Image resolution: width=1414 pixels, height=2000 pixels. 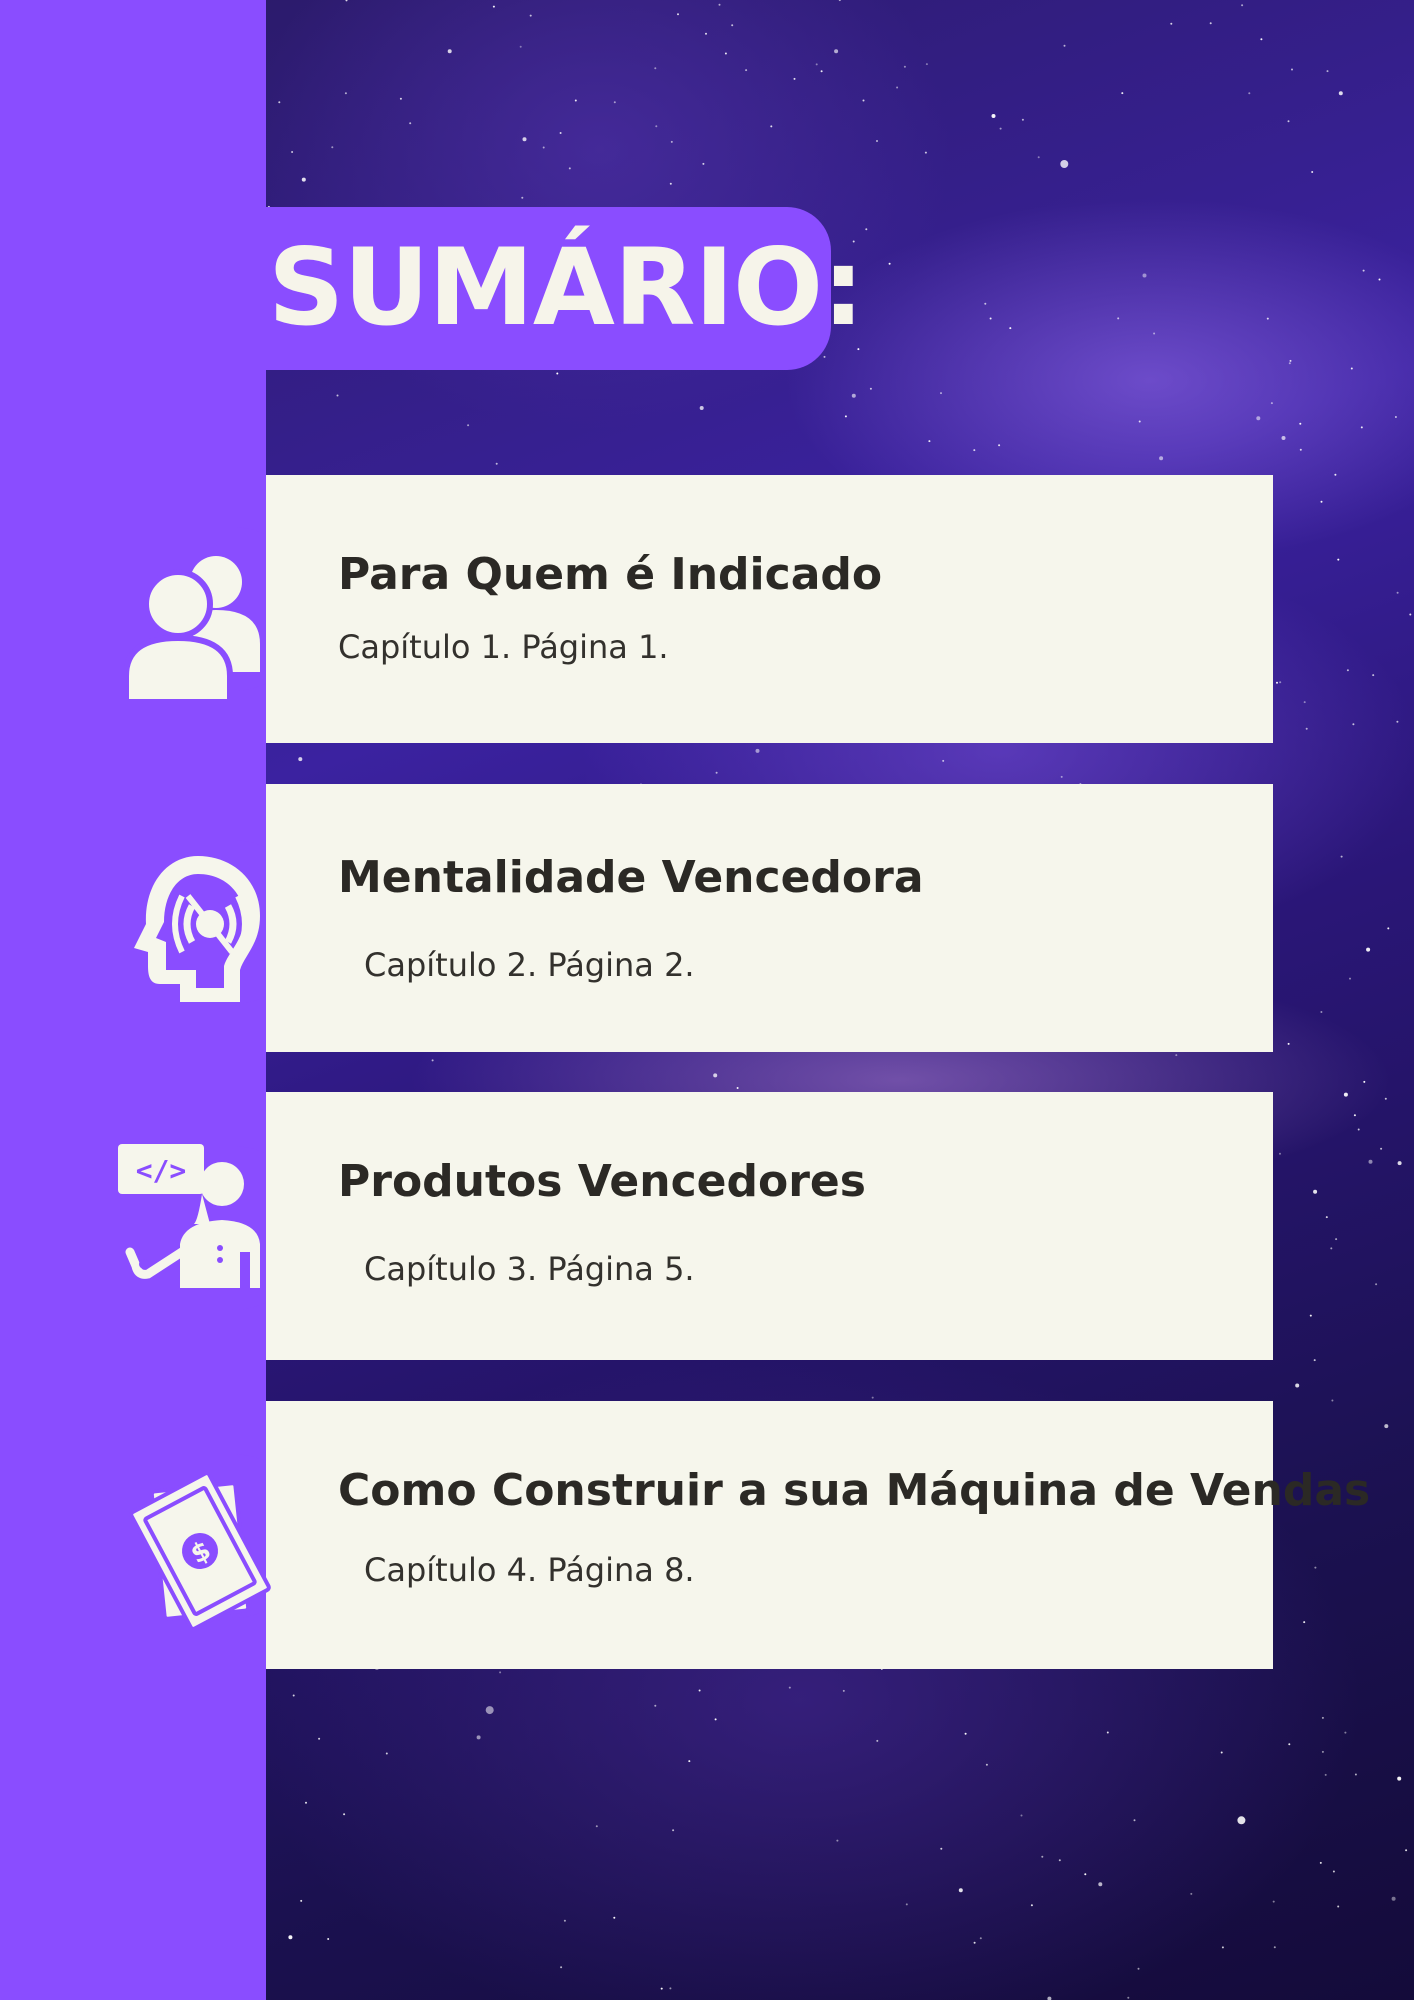 I want to click on presenter-code-icon: </>, so click(x=189, y=1216).